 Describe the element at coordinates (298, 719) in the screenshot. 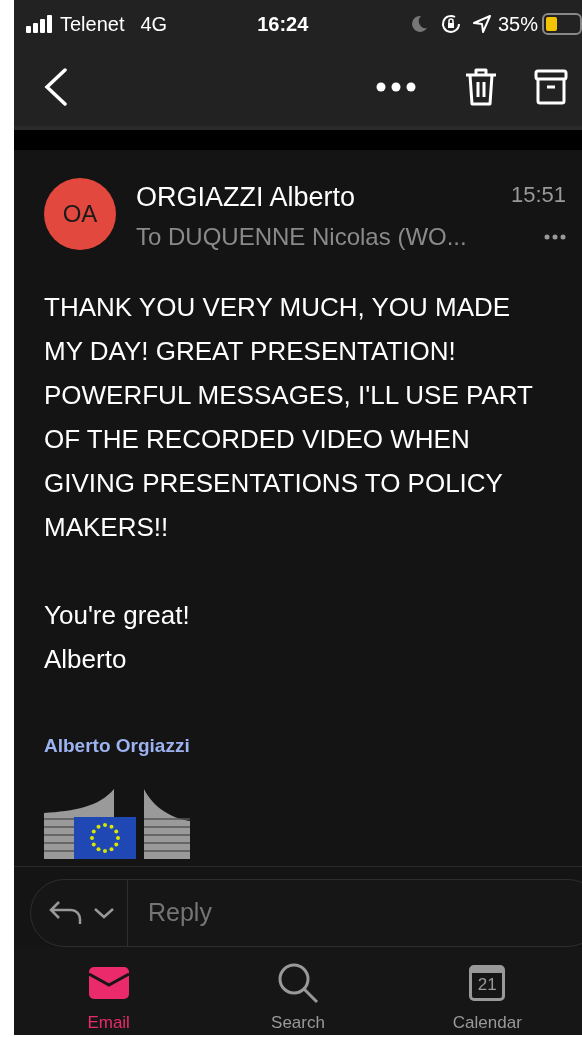

I see `signature-name: Alberto Orgiazzi` at that location.